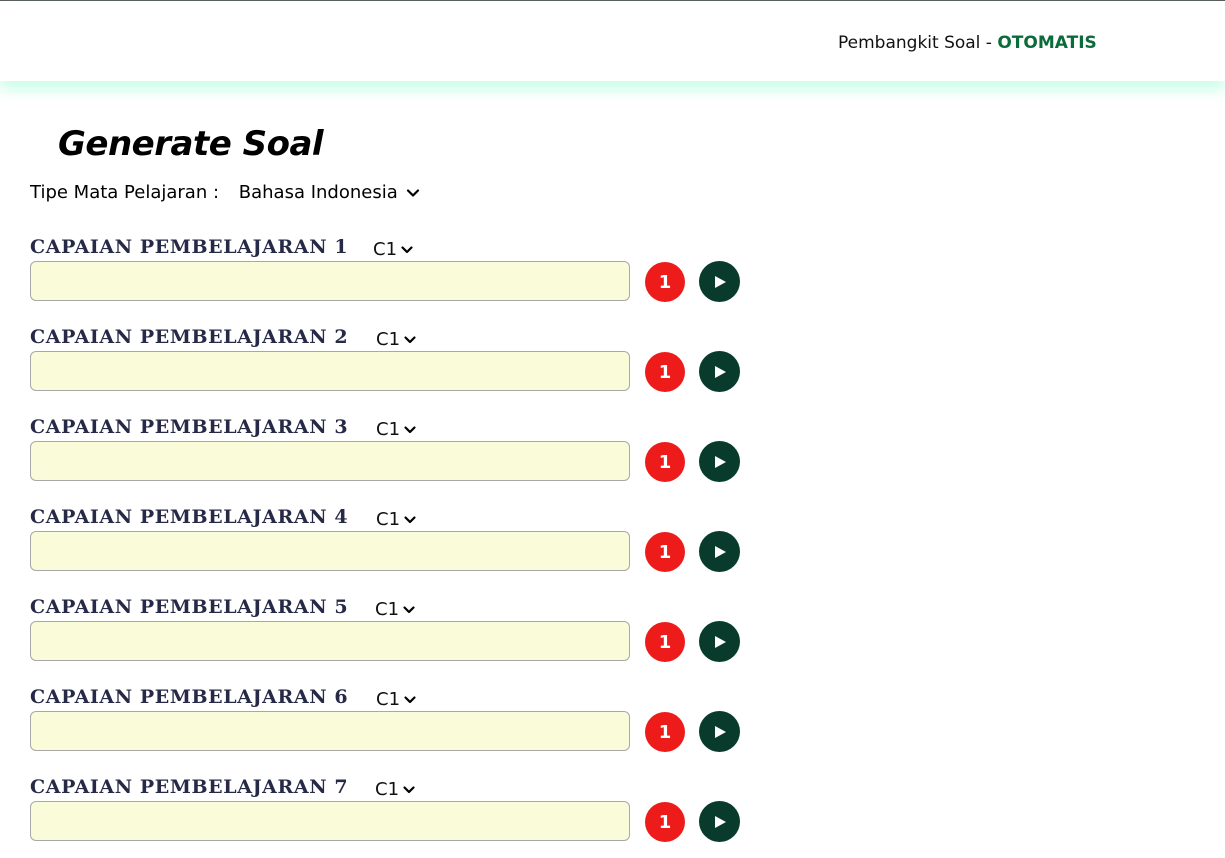 This screenshot has width=1225, height=858. Describe the element at coordinates (125, 192) in the screenshot. I see `subject-label: Tipe Mata Pelajaran :` at that location.